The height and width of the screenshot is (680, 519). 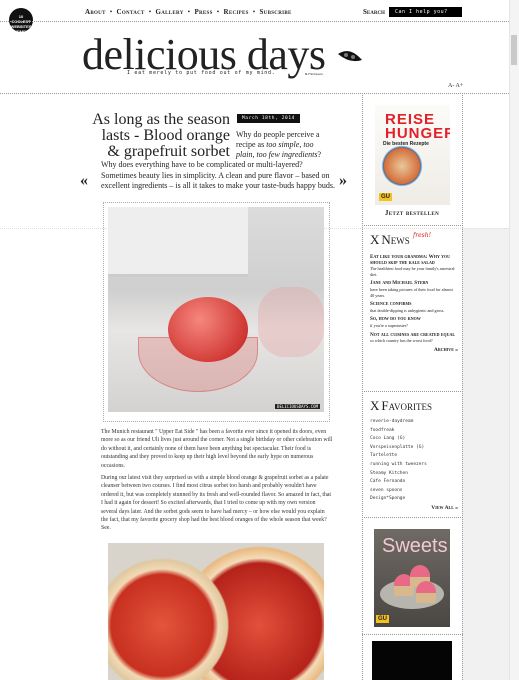 What do you see at coordinates (291, 322) in the screenshot?
I see `photo-glass-bowl` at bounding box center [291, 322].